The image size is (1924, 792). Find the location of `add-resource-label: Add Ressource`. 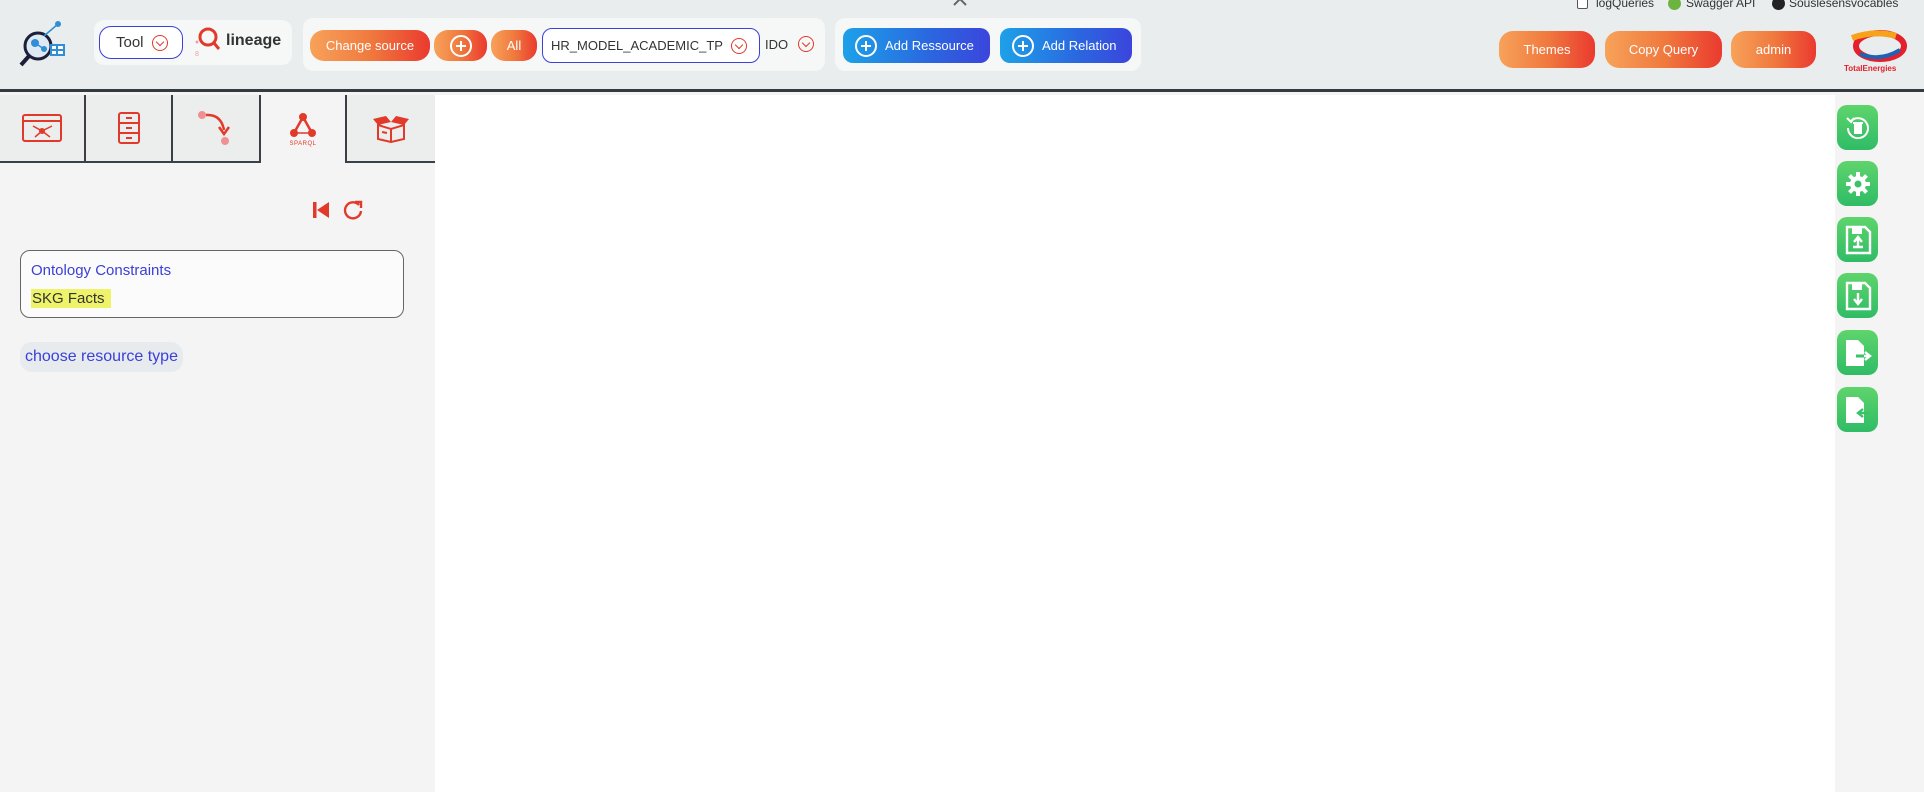

add-resource-label: Add Ressource is located at coordinates (929, 45).